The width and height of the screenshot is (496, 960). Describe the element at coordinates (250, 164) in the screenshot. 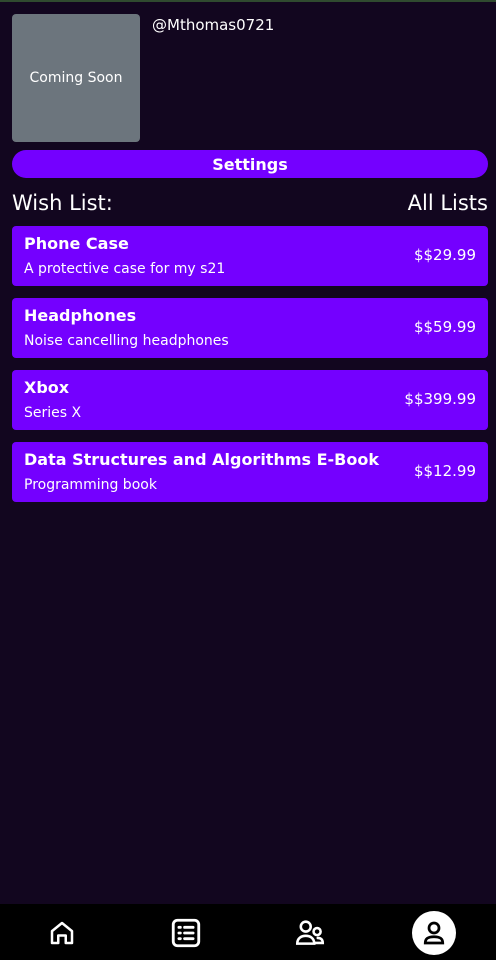

I see `settings-button: Settings` at that location.